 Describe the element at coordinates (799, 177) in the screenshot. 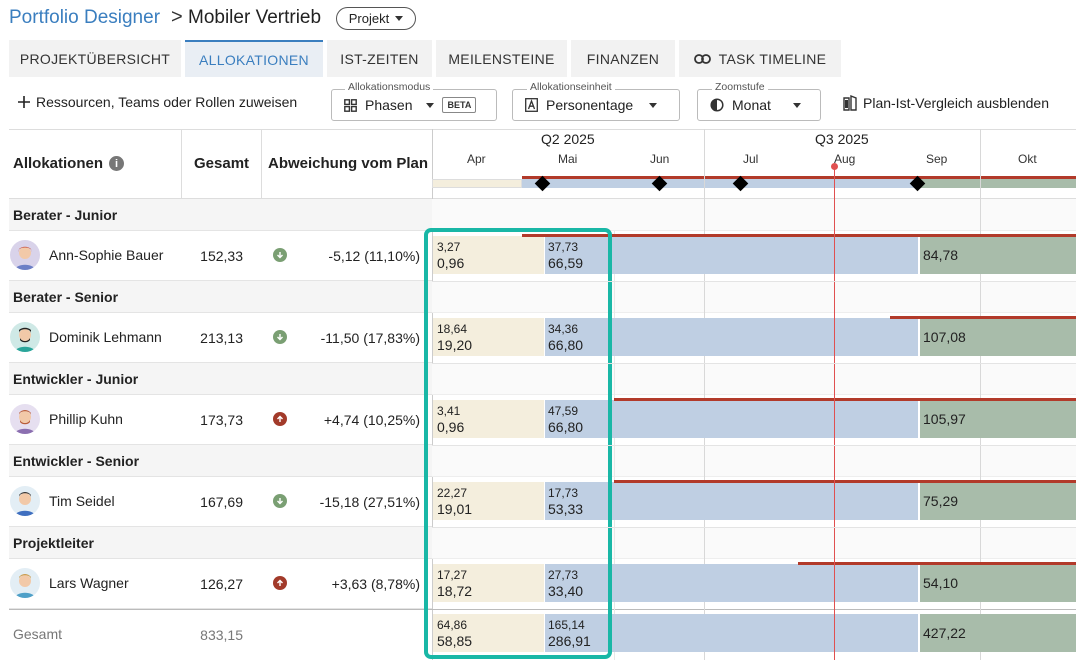

I see `overview-plan-line` at that location.